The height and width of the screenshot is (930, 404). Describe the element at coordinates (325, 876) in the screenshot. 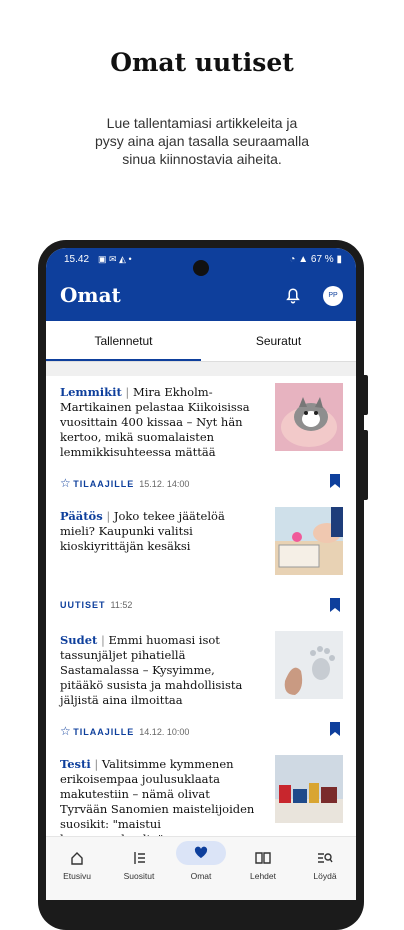

I see `nav-label: Löydä` at that location.